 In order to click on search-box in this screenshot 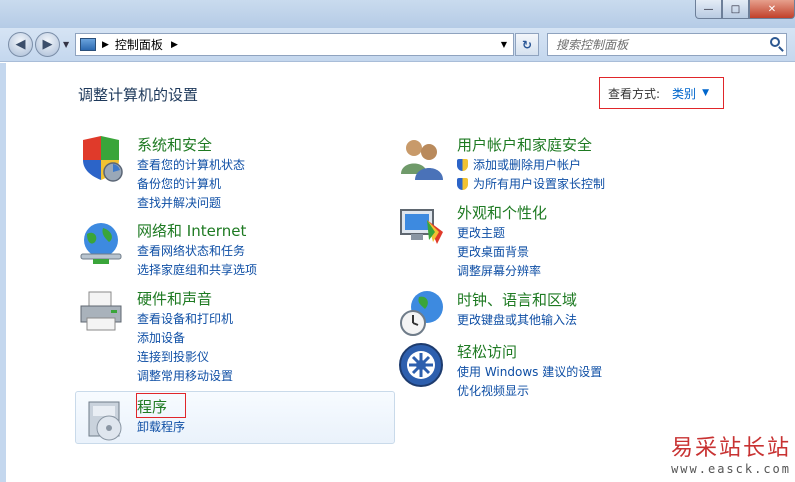, I will do `click(667, 44)`.